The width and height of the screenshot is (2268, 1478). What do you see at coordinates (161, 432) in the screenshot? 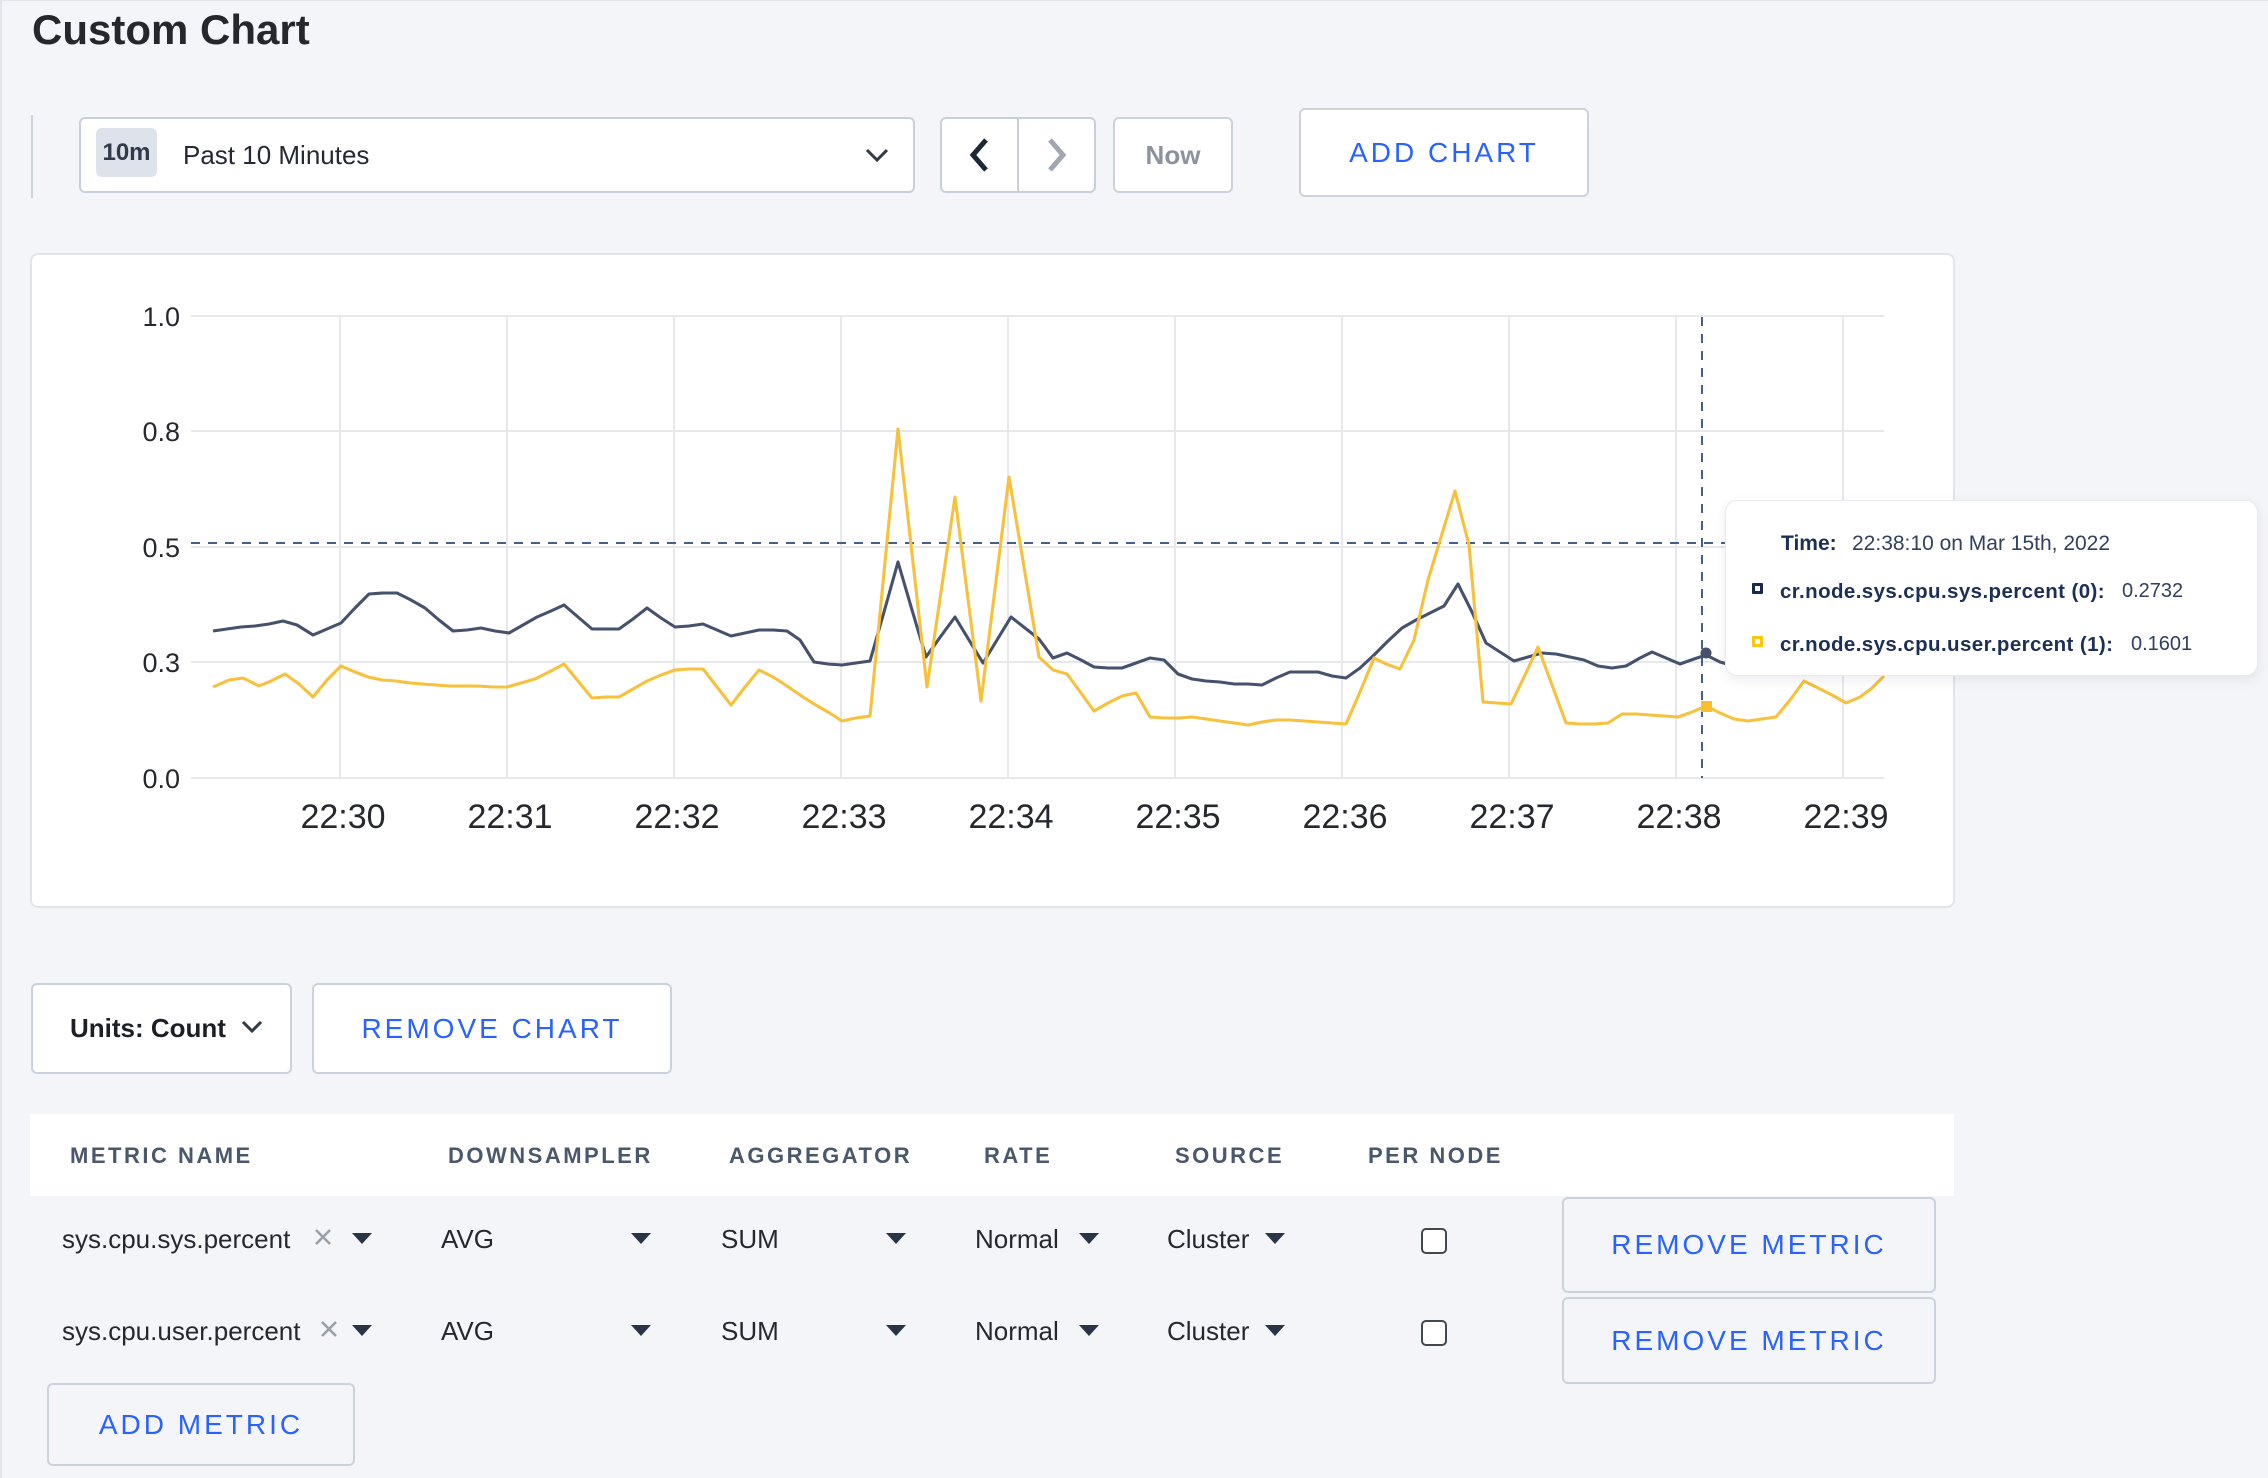
I see `svg-text: 0.8` at bounding box center [161, 432].